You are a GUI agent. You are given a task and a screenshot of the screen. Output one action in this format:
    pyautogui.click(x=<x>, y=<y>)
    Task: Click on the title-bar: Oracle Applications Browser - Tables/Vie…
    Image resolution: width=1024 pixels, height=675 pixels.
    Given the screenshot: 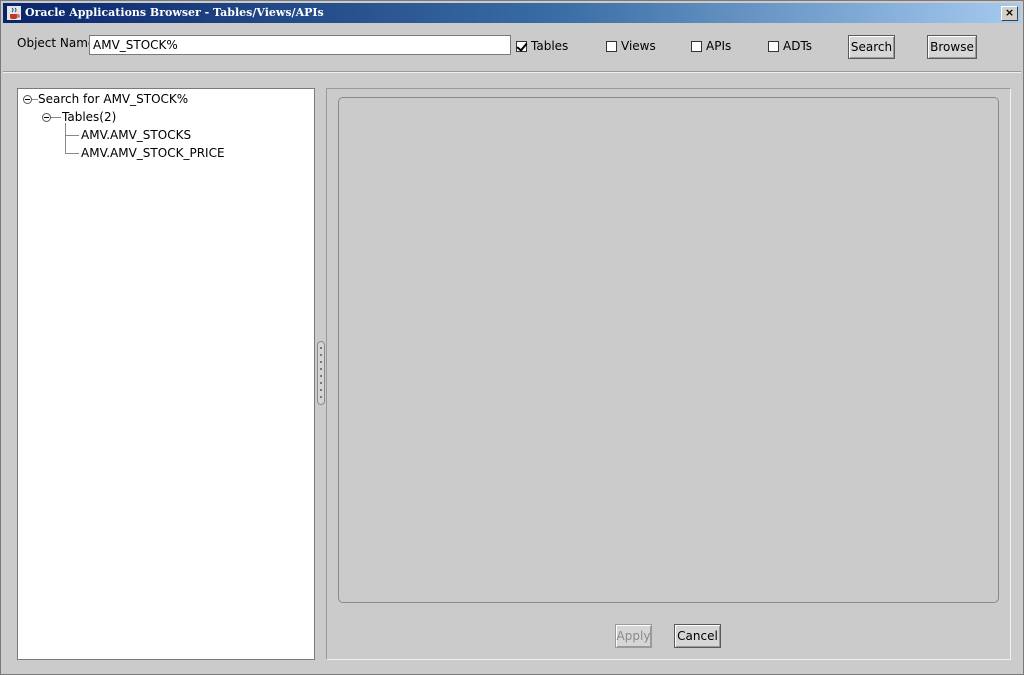 What is the action you would take?
    pyautogui.click(x=512, y=13)
    